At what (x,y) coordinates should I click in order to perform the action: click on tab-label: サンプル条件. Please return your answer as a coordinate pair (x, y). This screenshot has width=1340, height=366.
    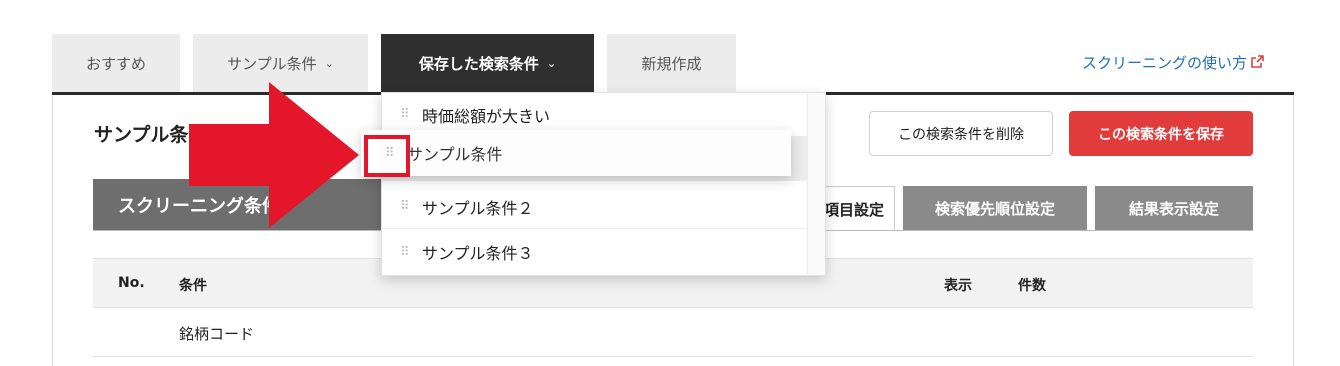
    Looking at the image, I should click on (272, 63).